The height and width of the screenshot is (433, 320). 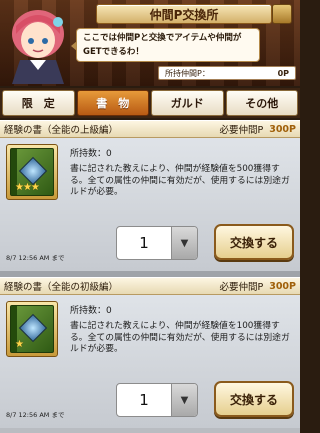 I want to click on speech-line-2: GETできるわ！, so click(x=113, y=52).